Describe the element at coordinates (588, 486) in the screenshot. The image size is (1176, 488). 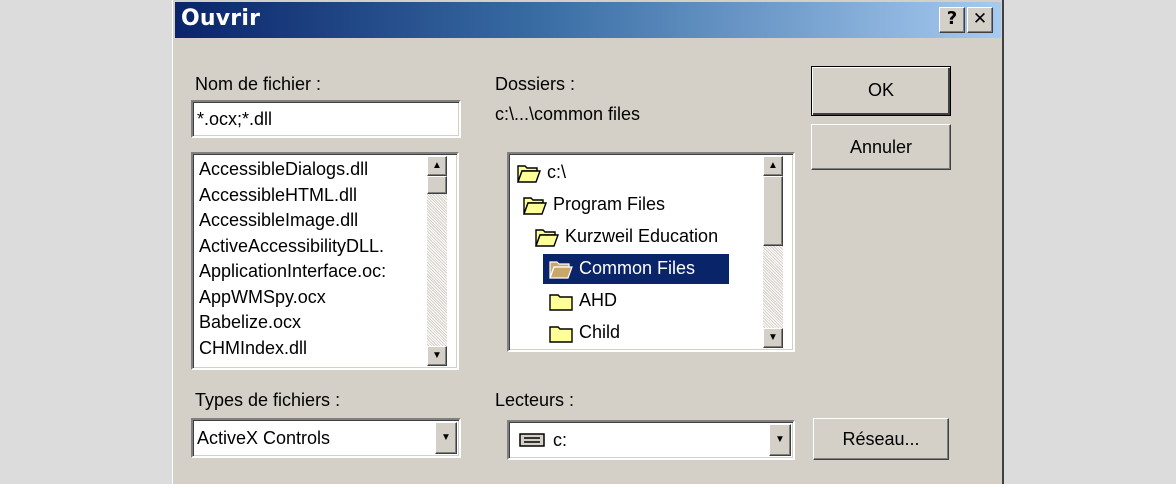
I see `bottom-edge` at that location.